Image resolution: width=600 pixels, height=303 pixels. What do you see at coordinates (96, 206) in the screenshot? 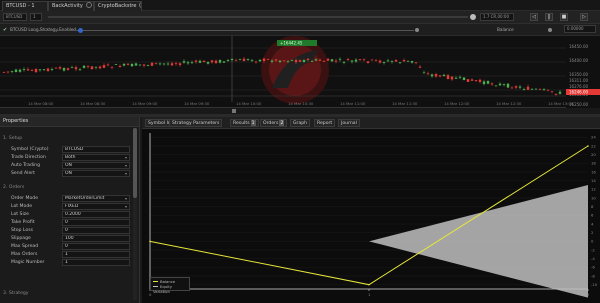
I see `property-value-field: FIXED` at bounding box center [96, 206].